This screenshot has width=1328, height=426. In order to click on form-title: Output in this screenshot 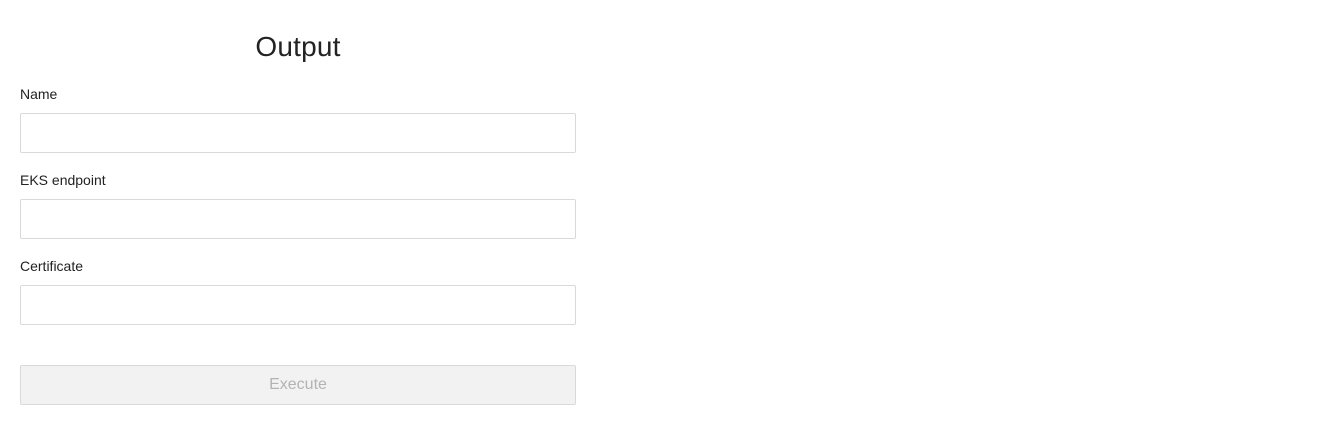, I will do `click(298, 46)`.